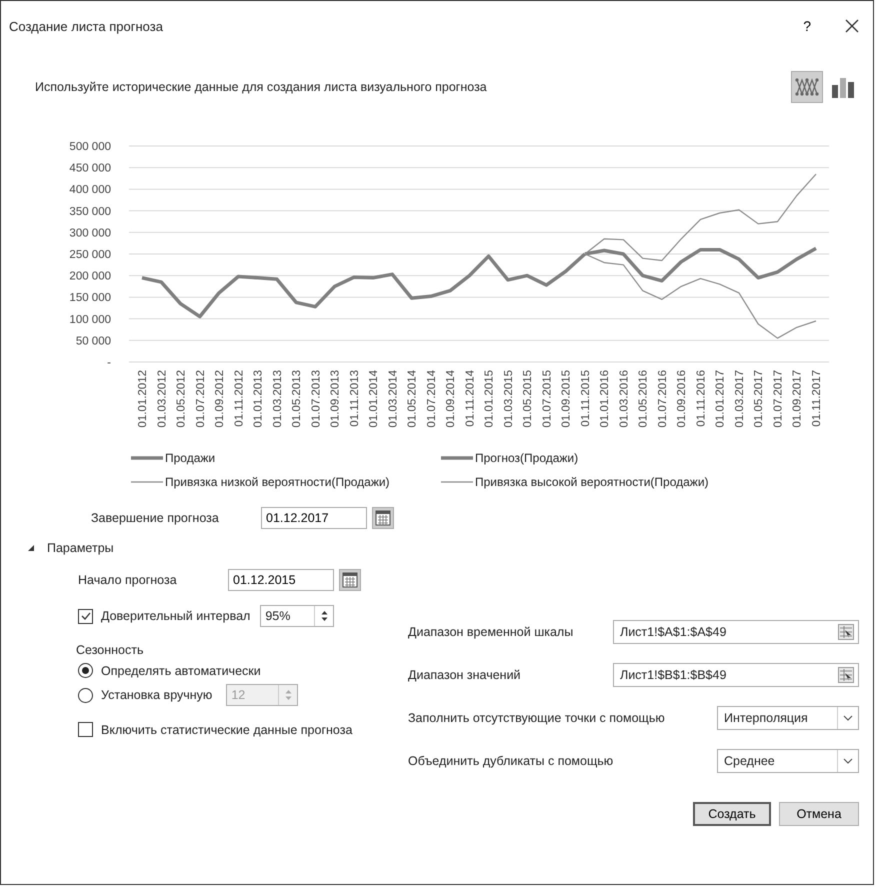 Image resolution: width=876 pixels, height=887 pixels. Describe the element at coordinates (200, 399) in the screenshot. I see `x-axis-label: 01.07.2012` at that location.